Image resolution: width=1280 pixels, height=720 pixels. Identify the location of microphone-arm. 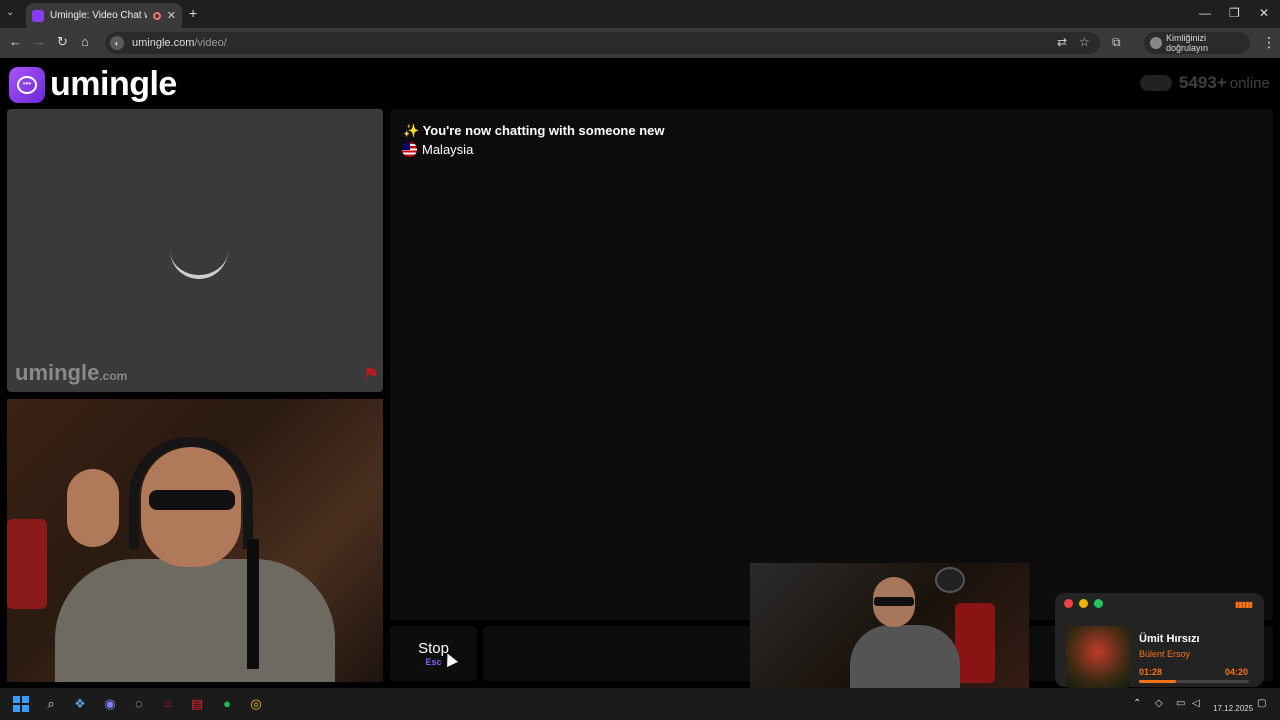
(253, 604).